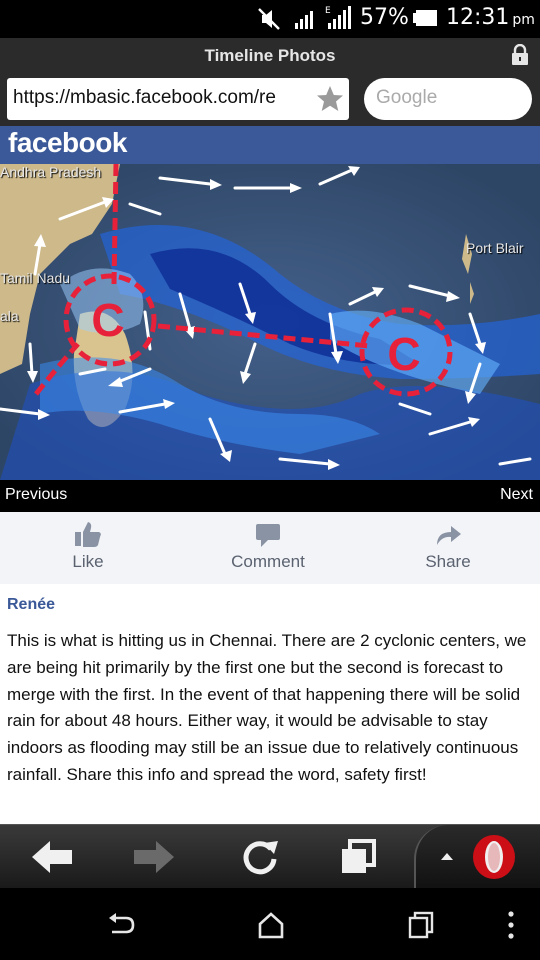 The width and height of the screenshot is (540, 960). I want to click on system-nav-bar, so click(270, 924).